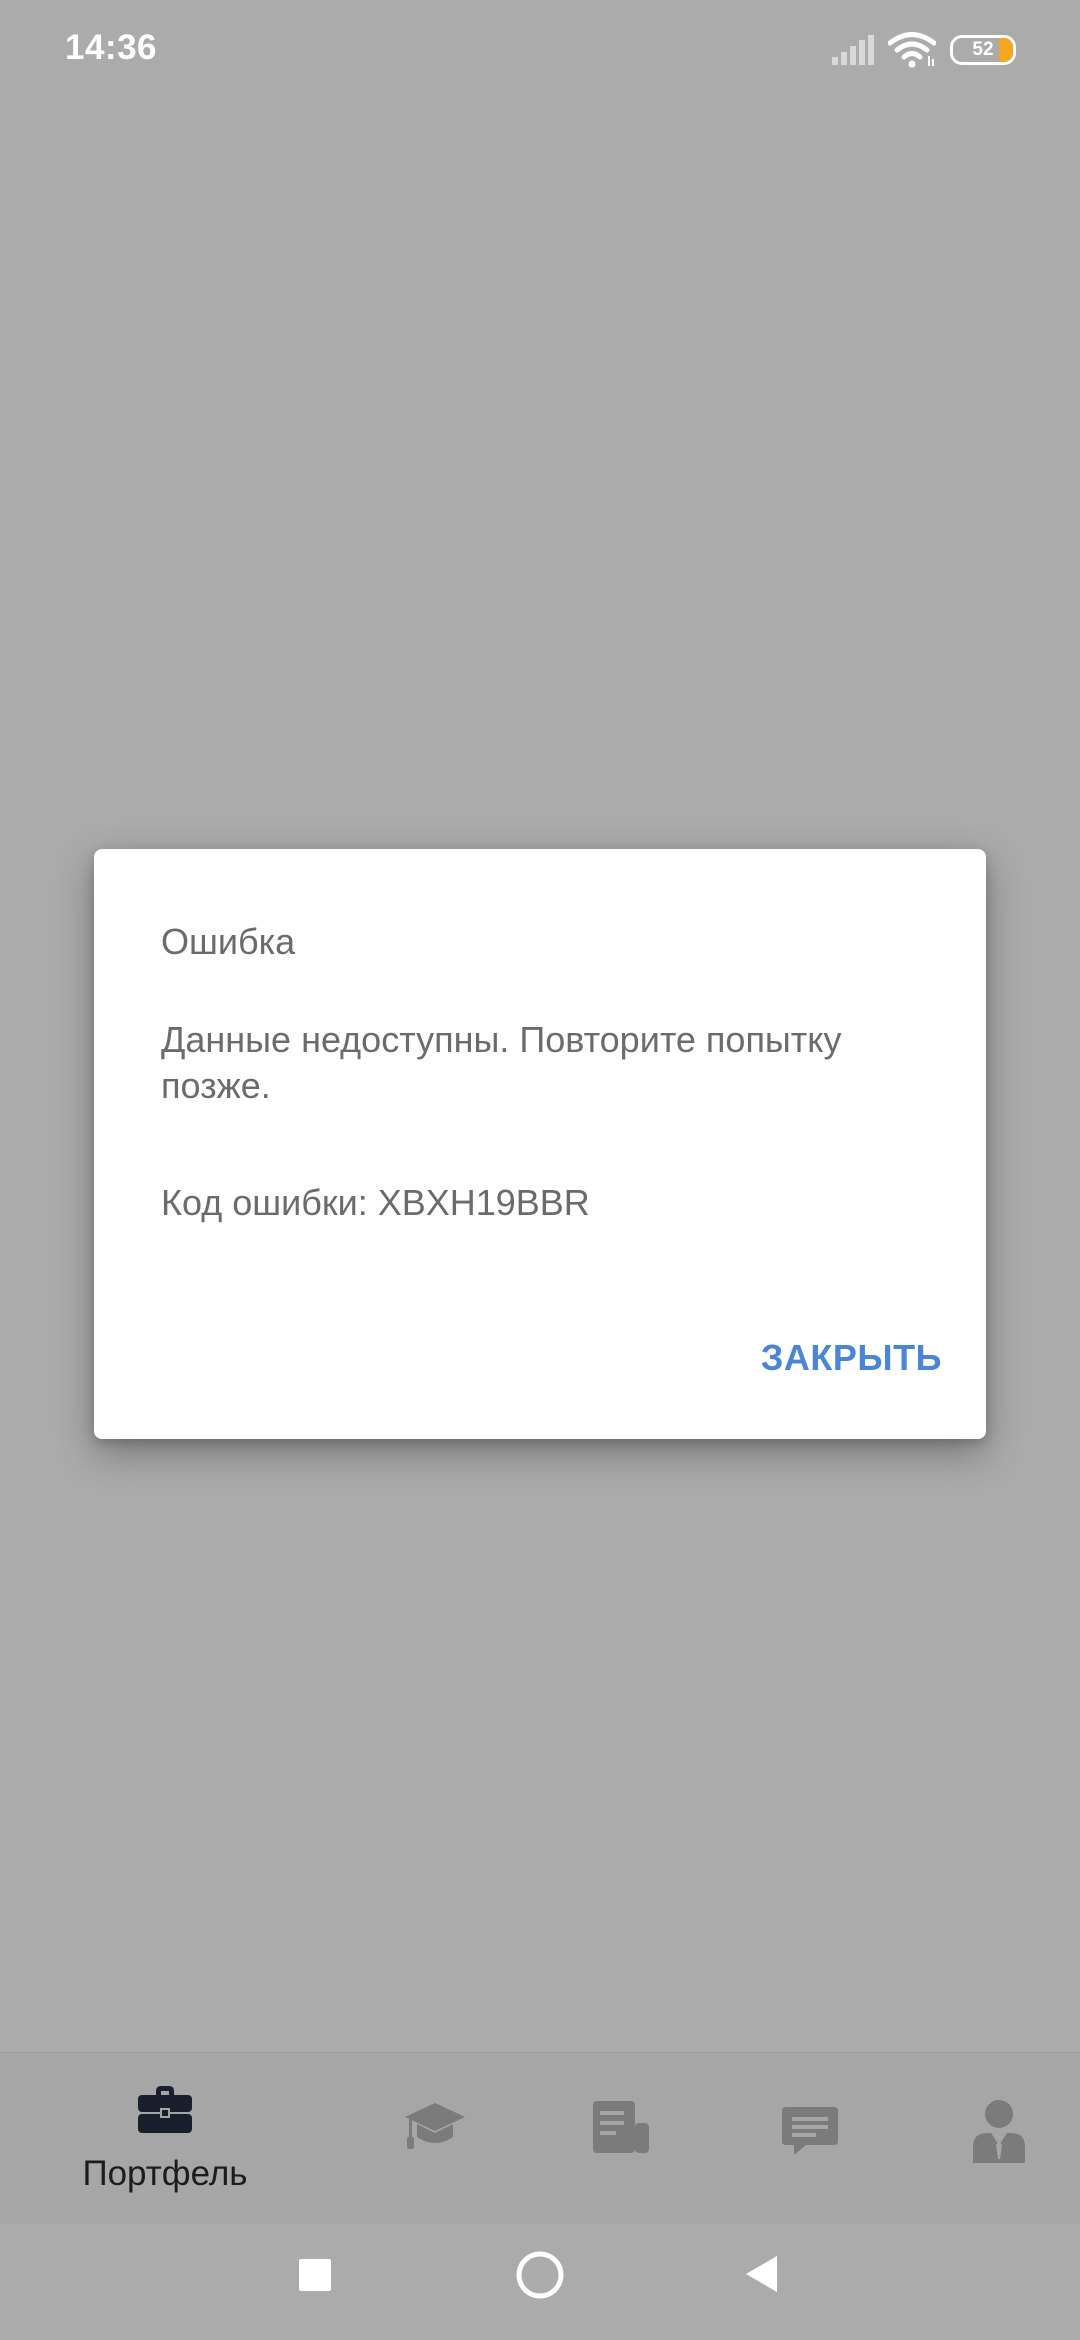 This screenshot has height=2340, width=1080. Describe the element at coordinates (540, 2138) in the screenshot. I see `bottom-navigation: Портфель` at that location.